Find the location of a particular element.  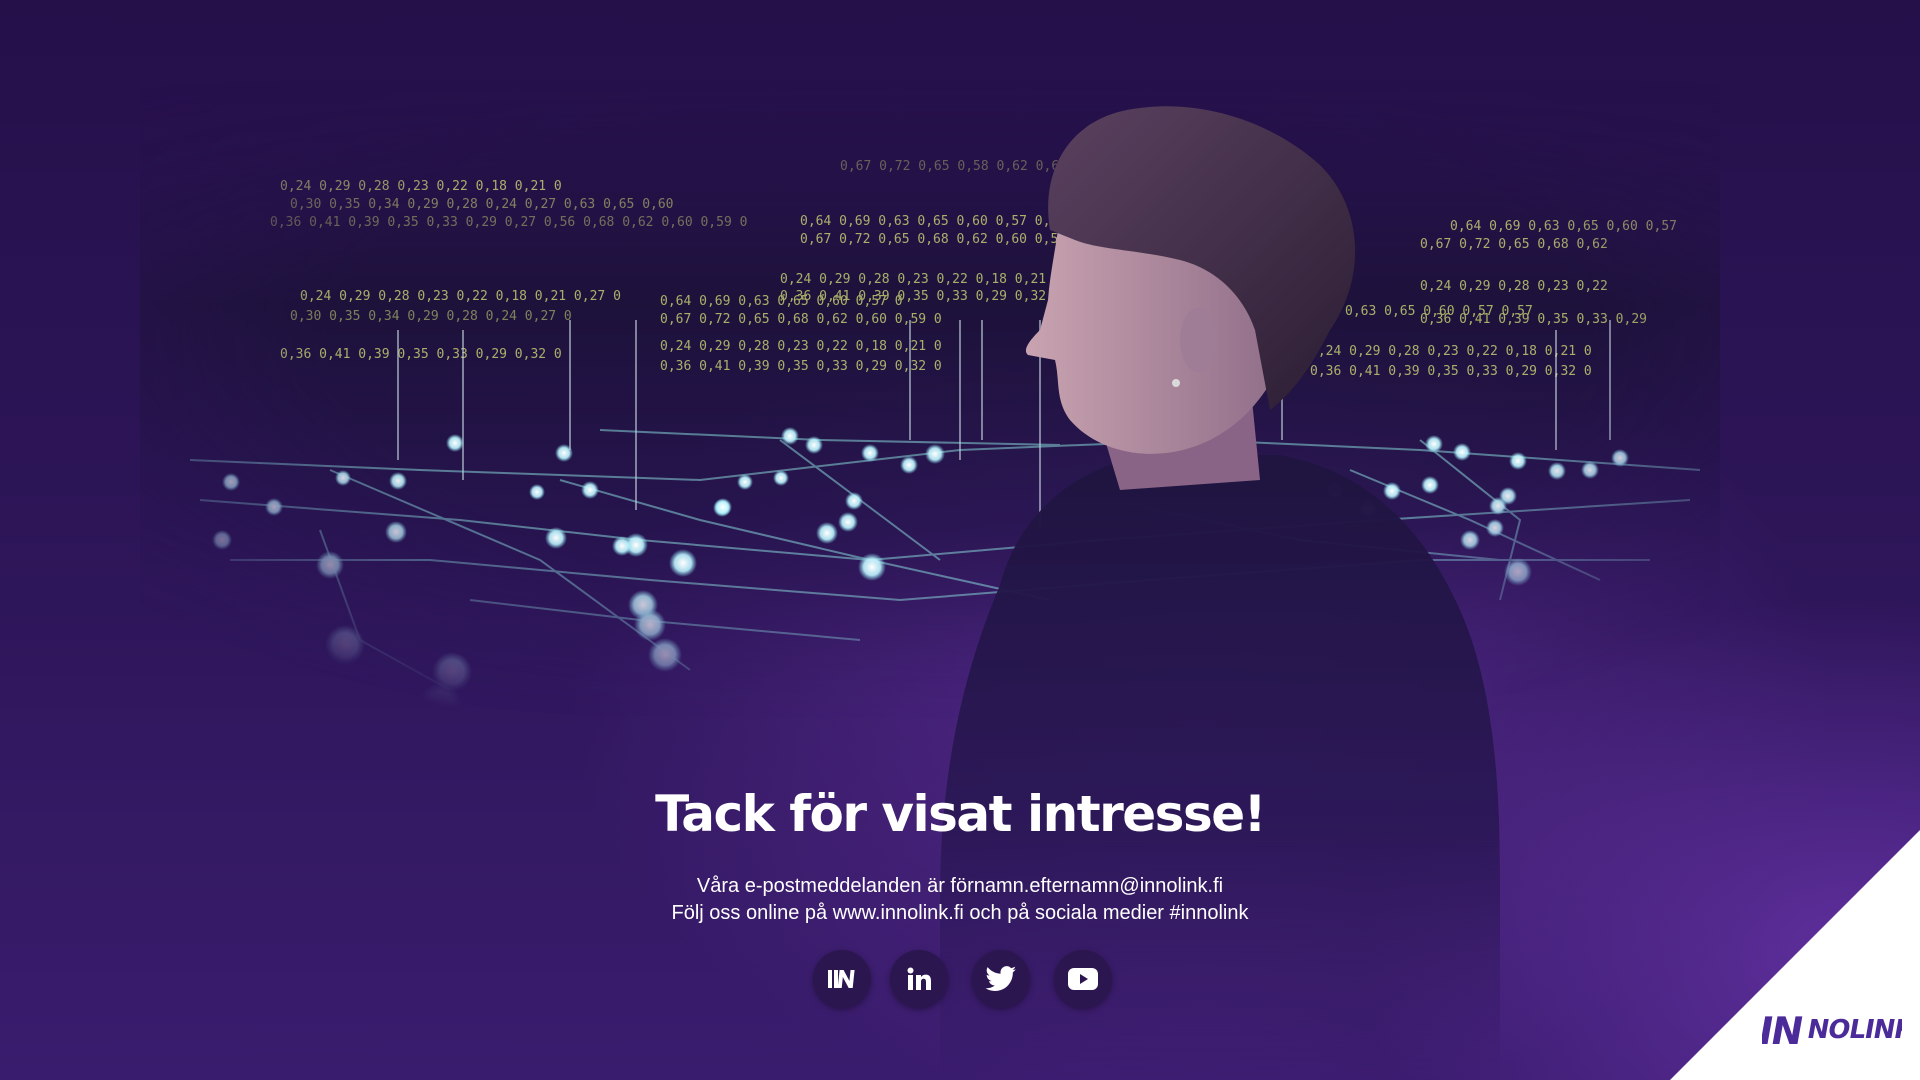

svg-text: IN is located at coordinates (1783, 1031).